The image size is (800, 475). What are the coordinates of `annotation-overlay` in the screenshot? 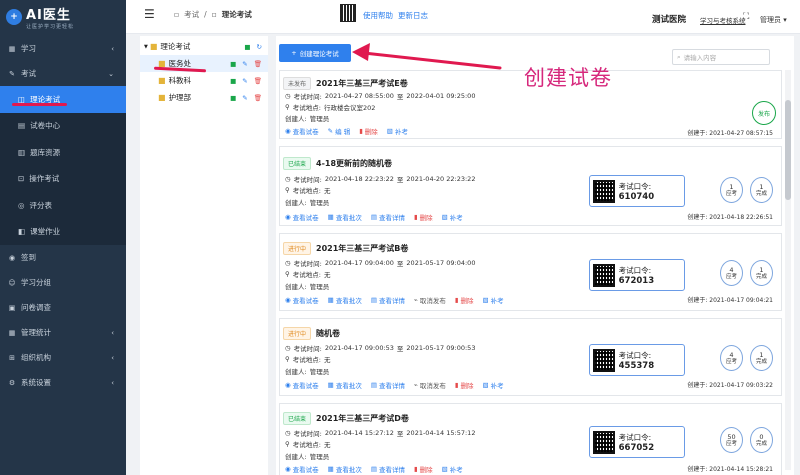 It's located at (427, 56).